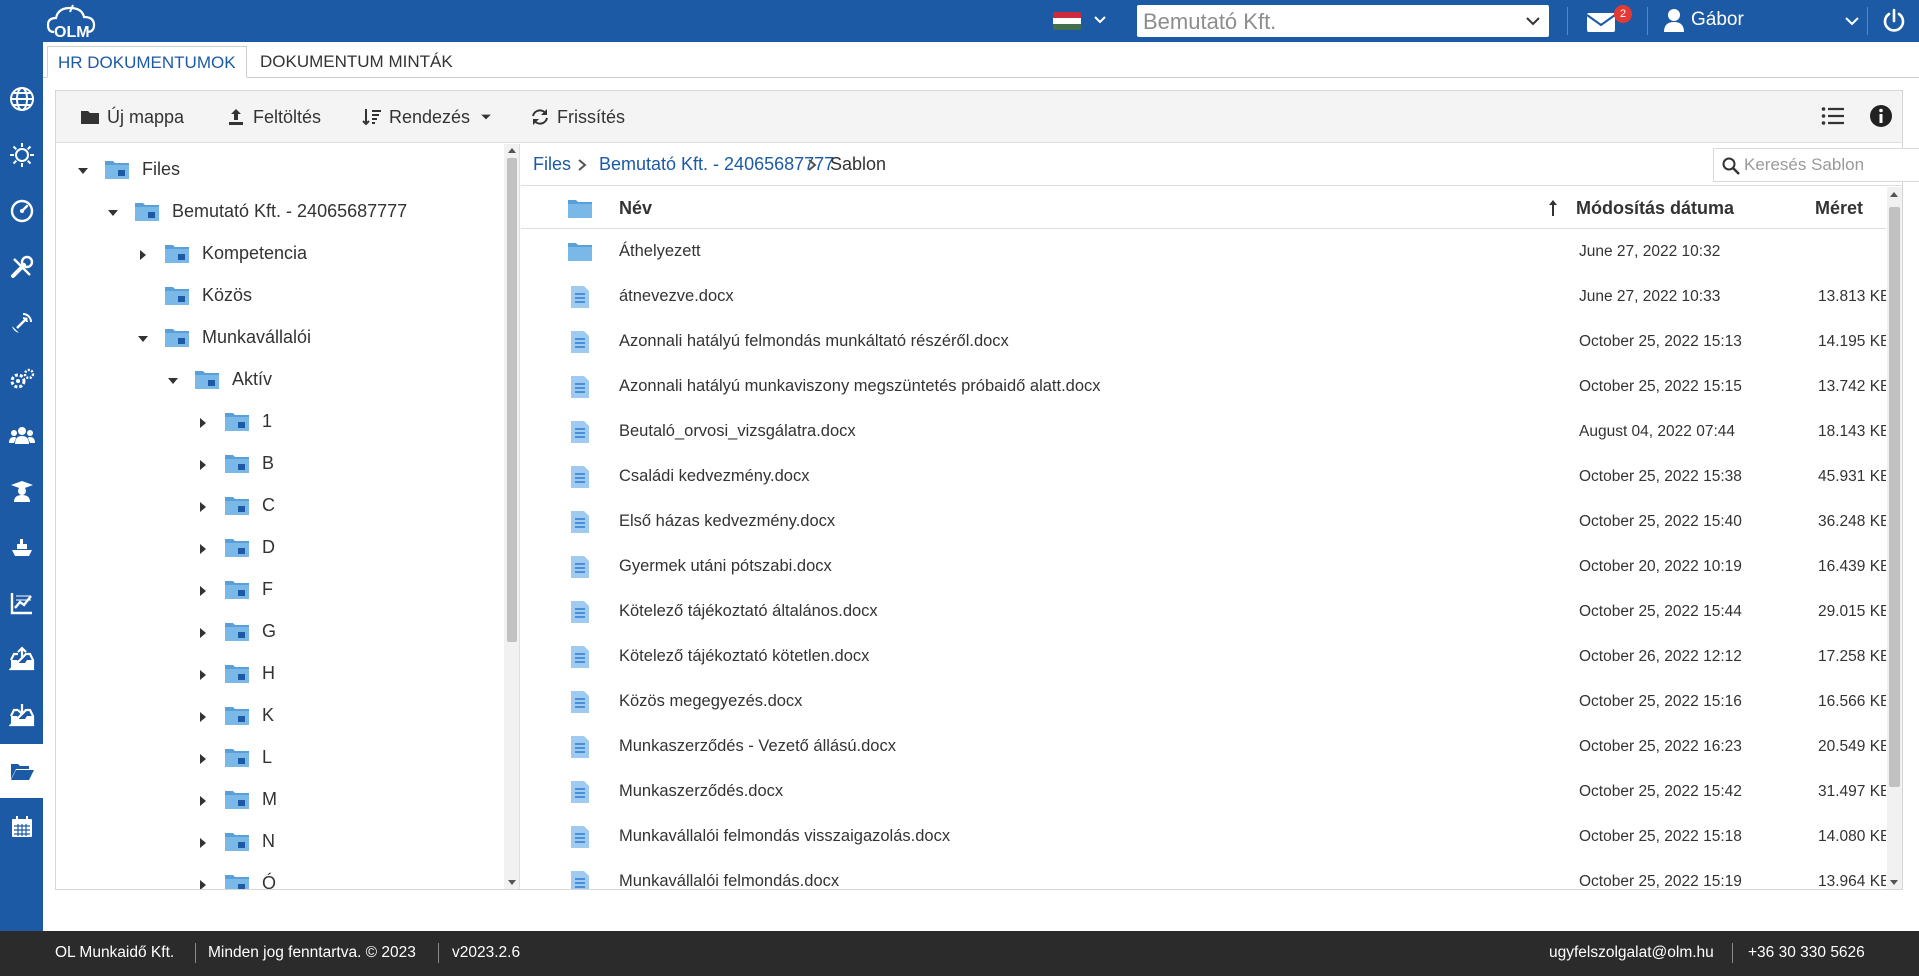 Image resolution: width=1919 pixels, height=976 pixels. I want to click on sidebar-item-reports, so click(21, 603).